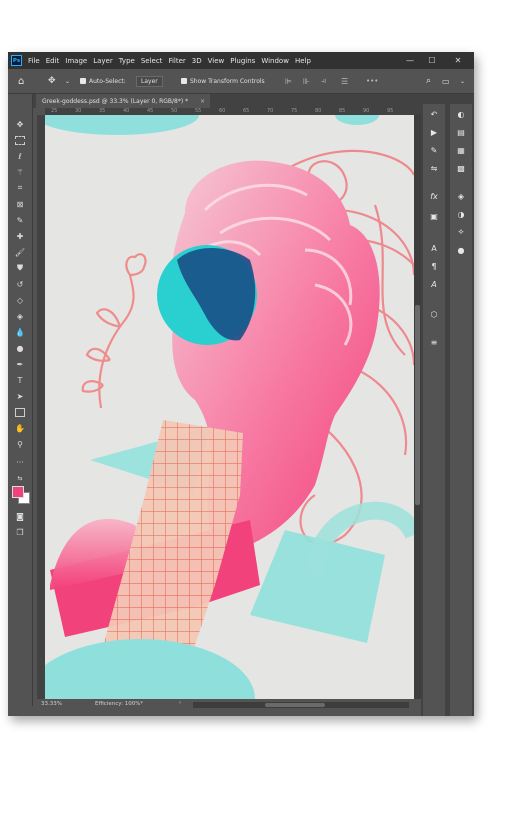 The image size is (520, 816). Describe the element at coordinates (202, 101) in the screenshot. I see `close-tab-icon: ×` at that location.